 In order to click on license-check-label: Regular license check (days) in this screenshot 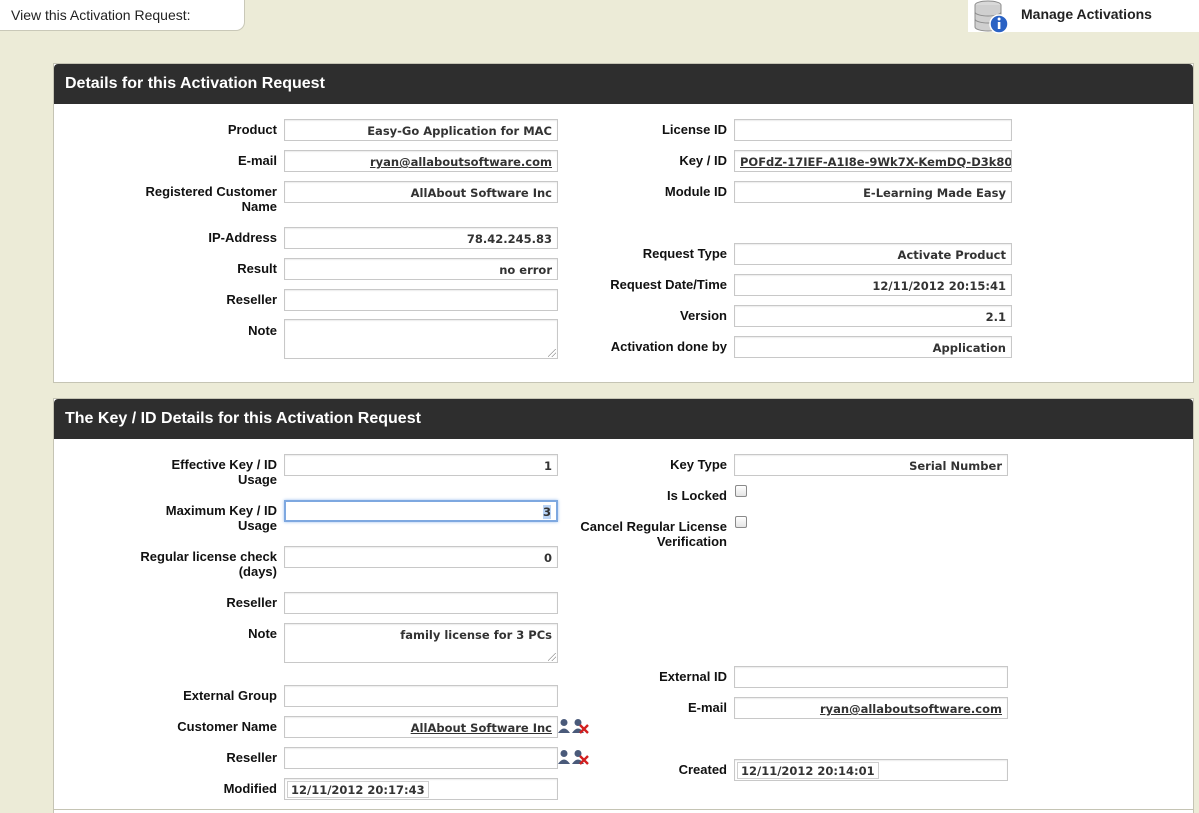, I will do `click(188, 564)`.